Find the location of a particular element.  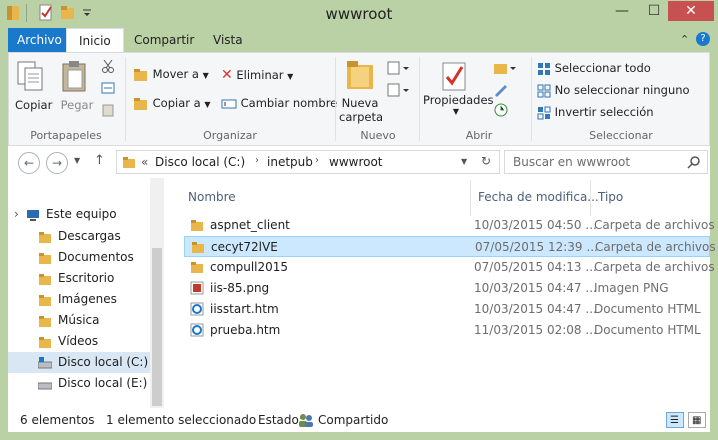

nav-item-1: Descargas is located at coordinates (79, 236).